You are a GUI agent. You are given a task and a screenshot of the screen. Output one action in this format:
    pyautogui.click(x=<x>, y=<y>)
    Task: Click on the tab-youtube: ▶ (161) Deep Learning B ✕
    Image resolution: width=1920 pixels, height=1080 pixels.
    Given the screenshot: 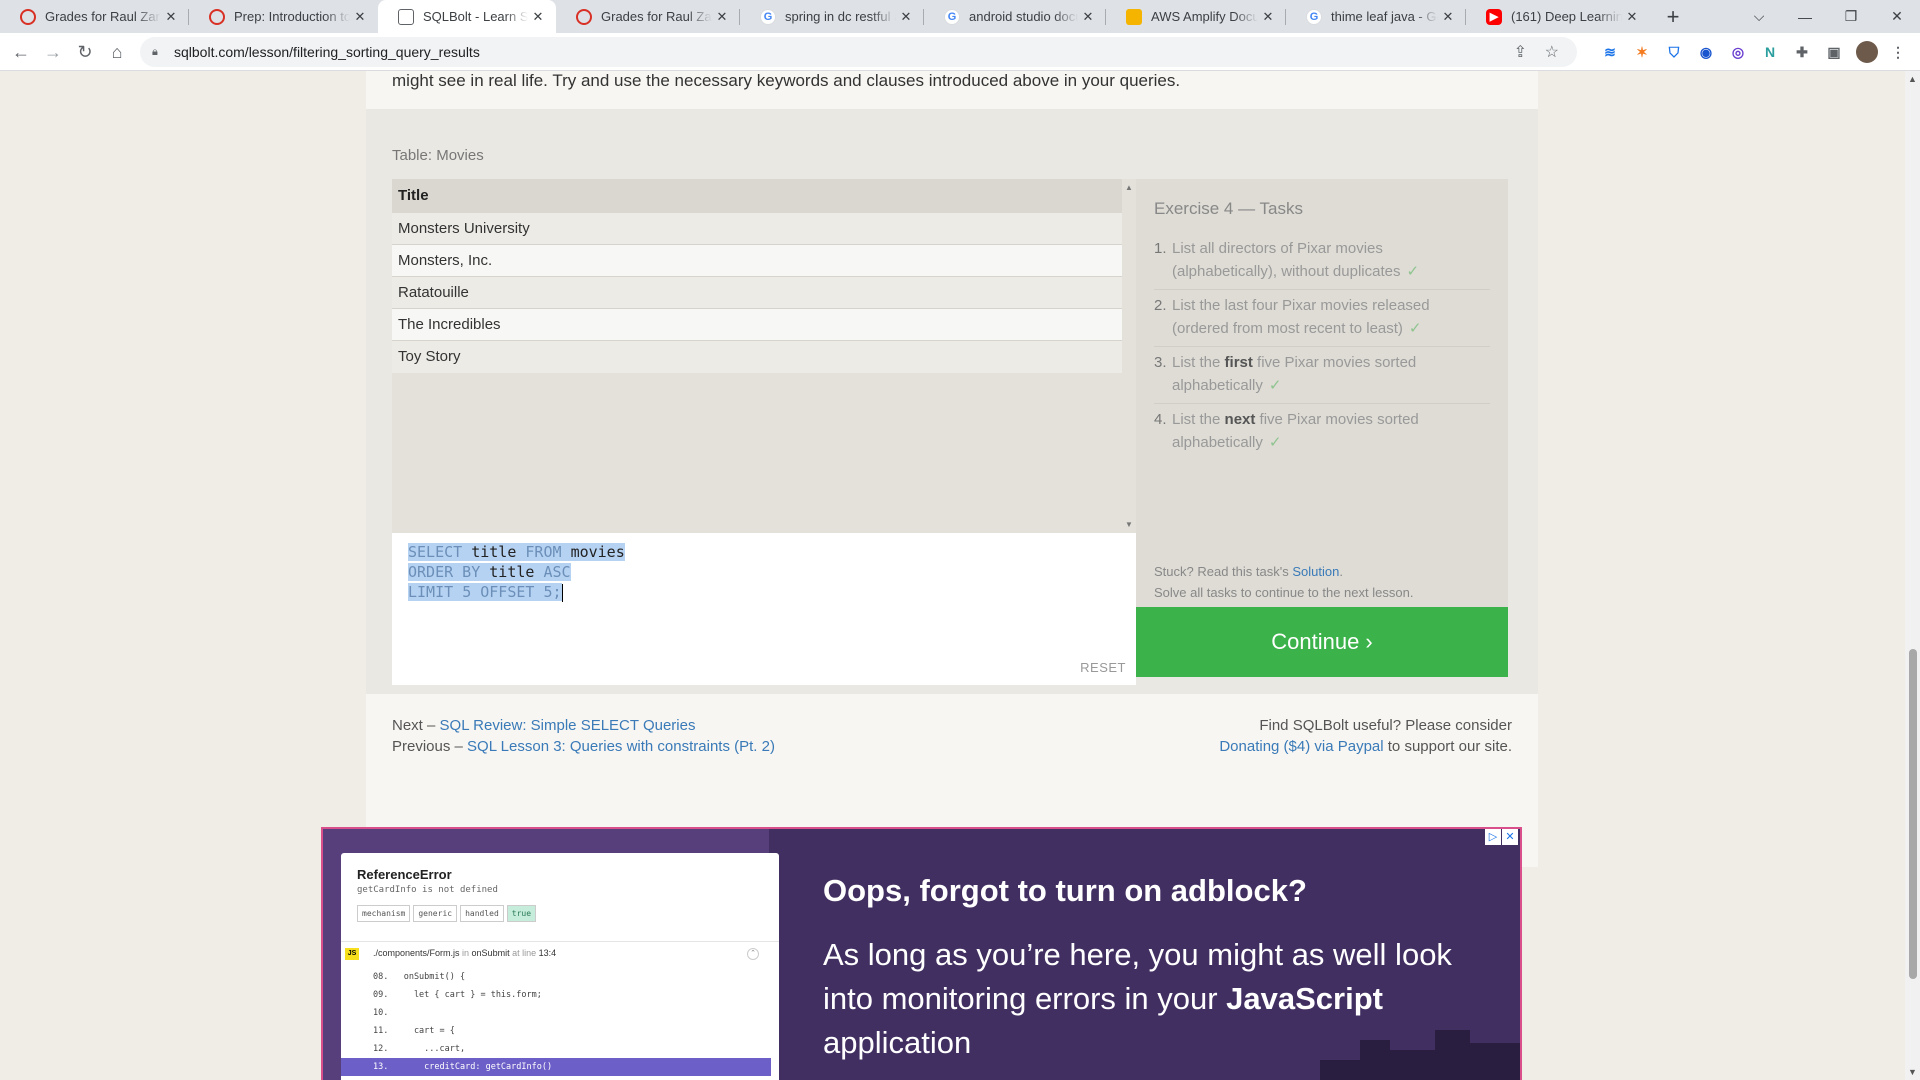 What is the action you would take?
    pyautogui.click(x=1558, y=16)
    